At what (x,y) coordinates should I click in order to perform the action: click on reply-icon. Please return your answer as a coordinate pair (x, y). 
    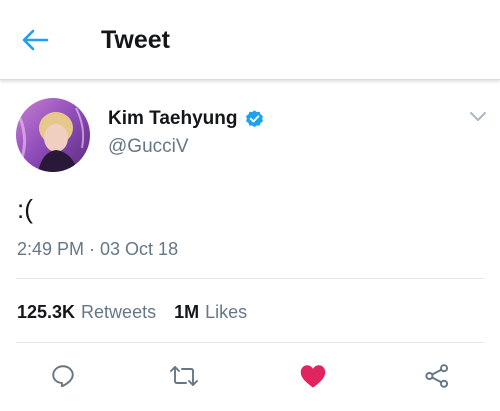
    Looking at the image, I should click on (63, 376).